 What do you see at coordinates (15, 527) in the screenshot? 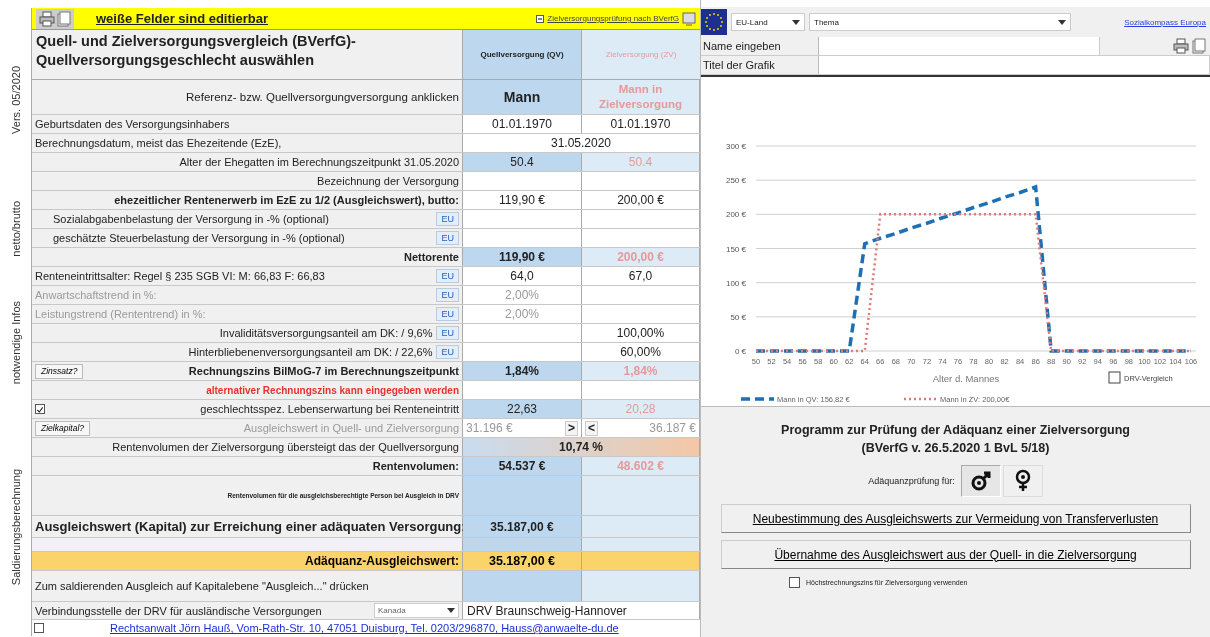
I see `section-label: Saldierungsberechnung` at bounding box center [15, 527].